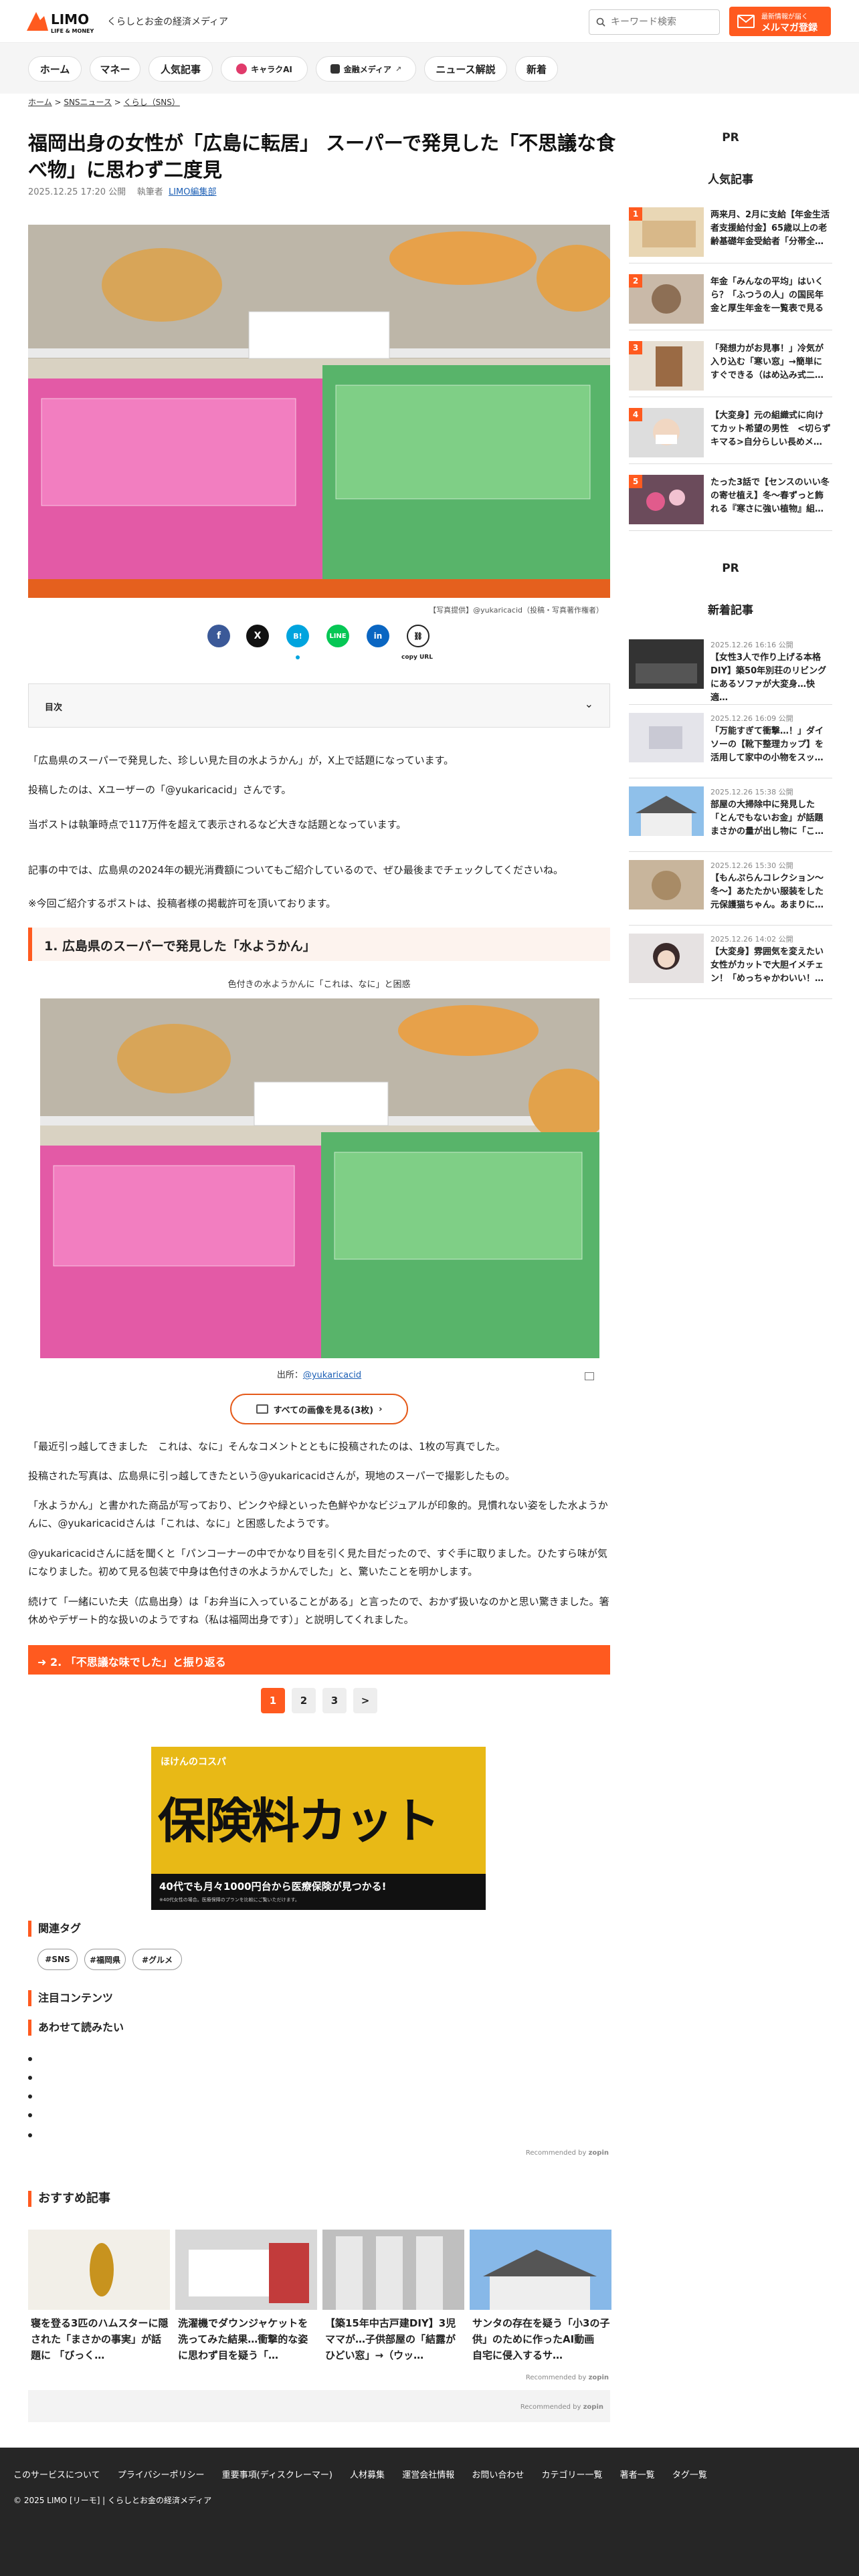  Describe the element at coordinates (638, 2475) in the screenshot. I see `footer-link: 著者一覧` at that location.